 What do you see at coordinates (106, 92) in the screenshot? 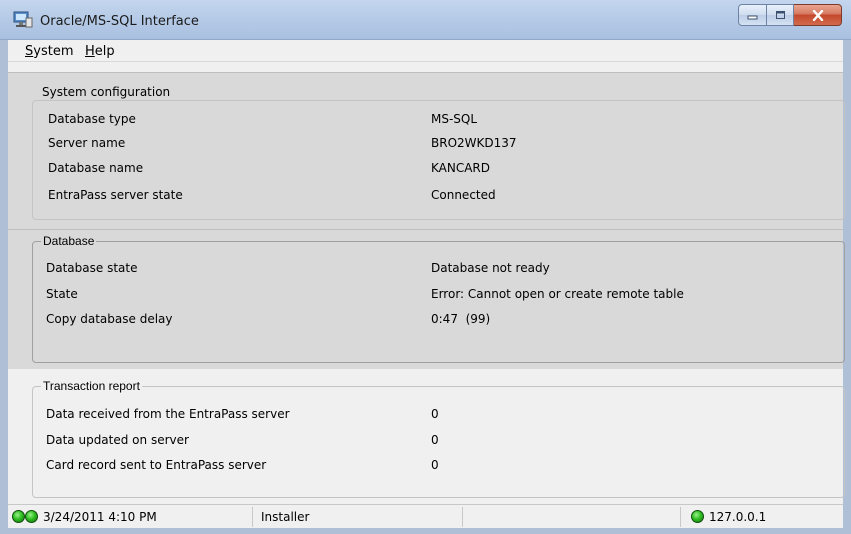
I see `system-configuration-title: System configuration` at bounding box center [106, 92].